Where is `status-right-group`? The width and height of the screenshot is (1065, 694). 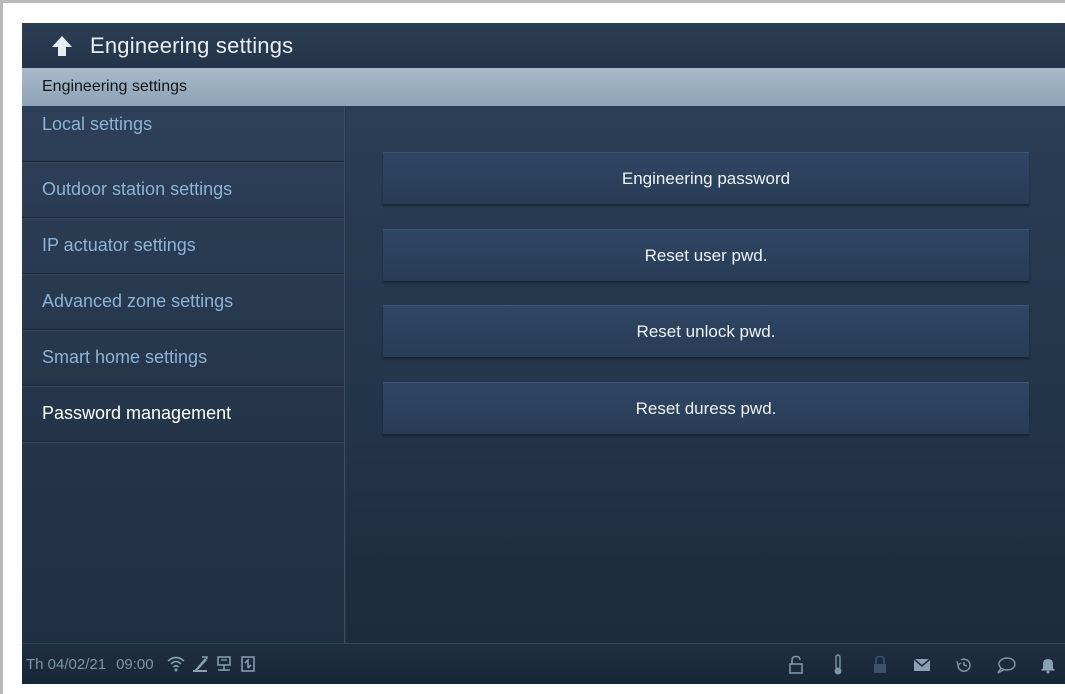
status-right-group is located at coordinates (914, 664).